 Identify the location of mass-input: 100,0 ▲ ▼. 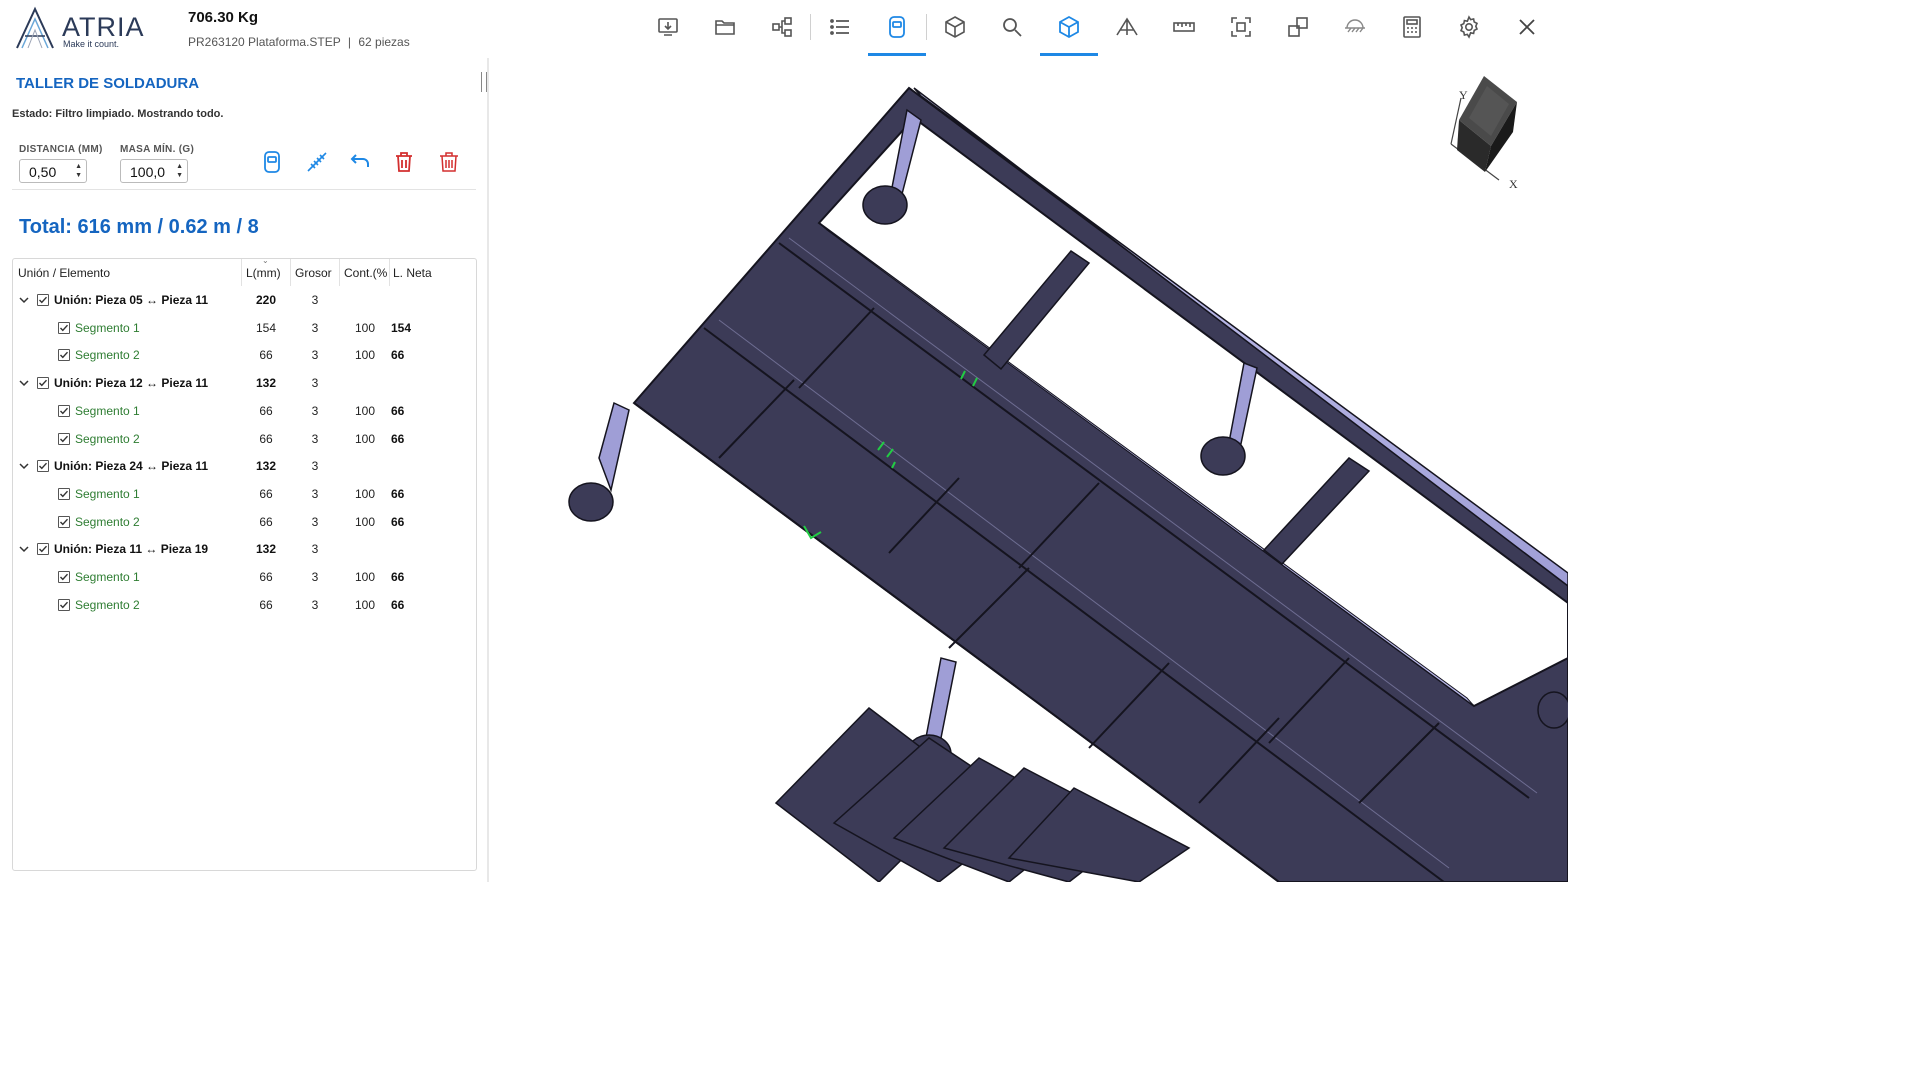
(154, 171).